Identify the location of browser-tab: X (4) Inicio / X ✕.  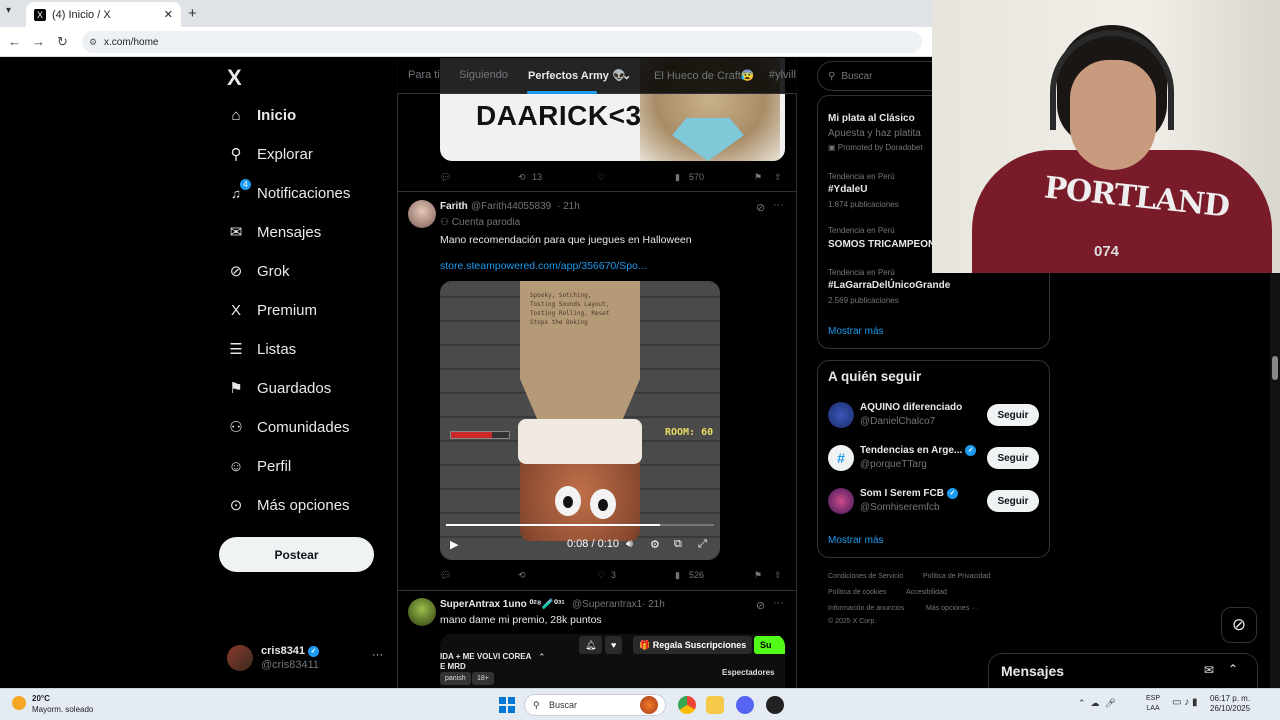
(103, 14).